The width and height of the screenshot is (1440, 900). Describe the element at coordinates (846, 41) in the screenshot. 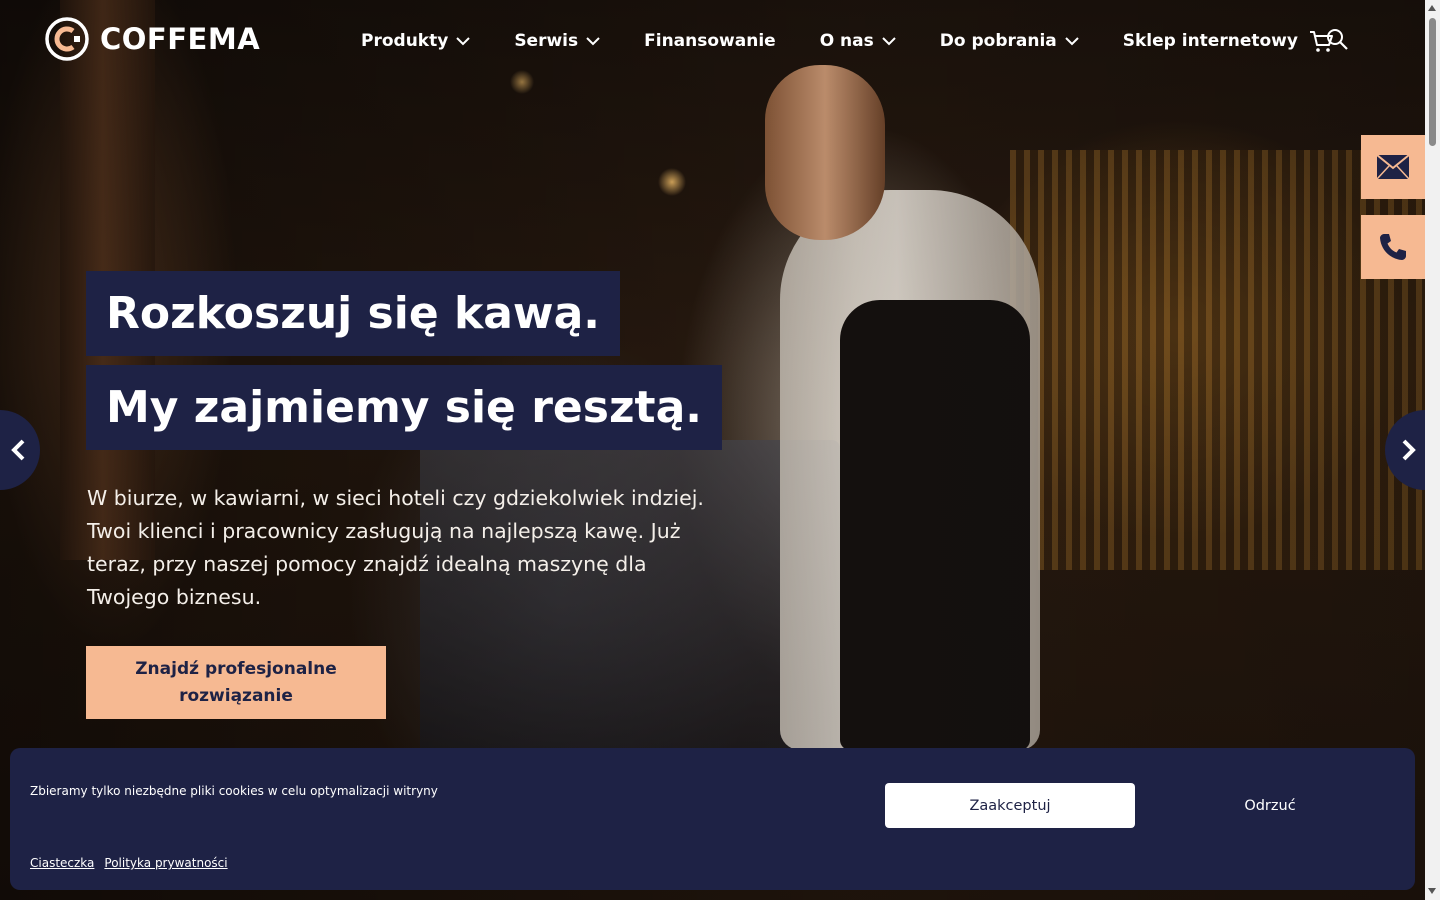

I see `nav-item-label: O nas` at that location.